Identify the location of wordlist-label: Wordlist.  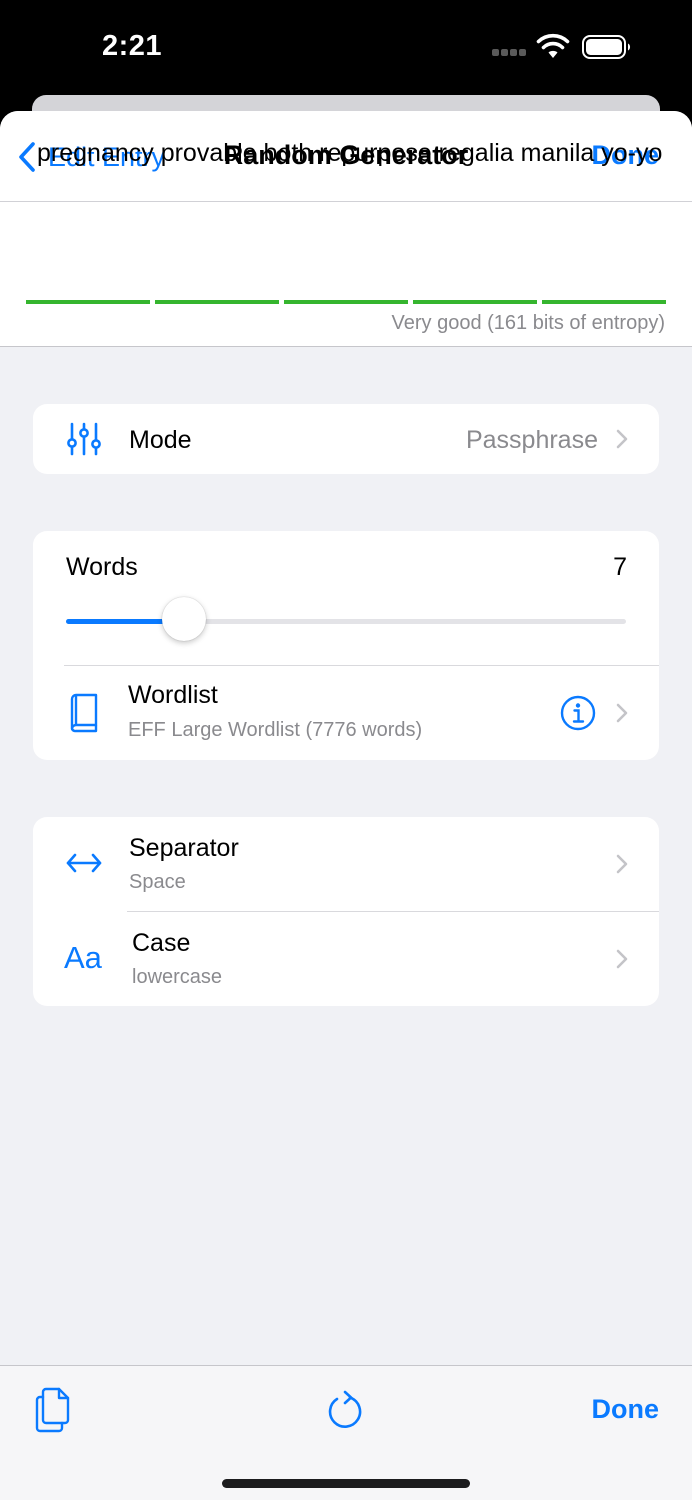
(173, 695).